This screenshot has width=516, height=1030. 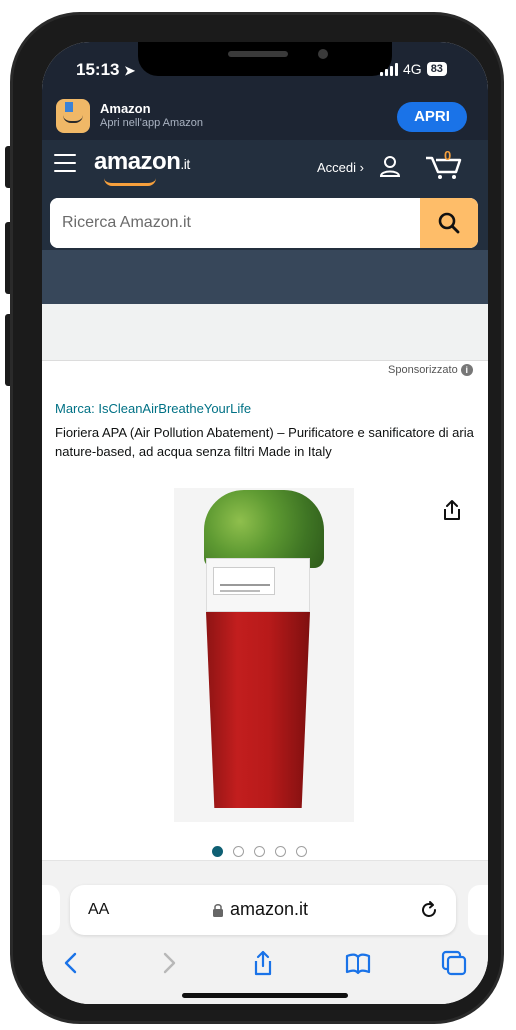 I want to click on status-indicators: 4G 83, so click(x=413, y=69).